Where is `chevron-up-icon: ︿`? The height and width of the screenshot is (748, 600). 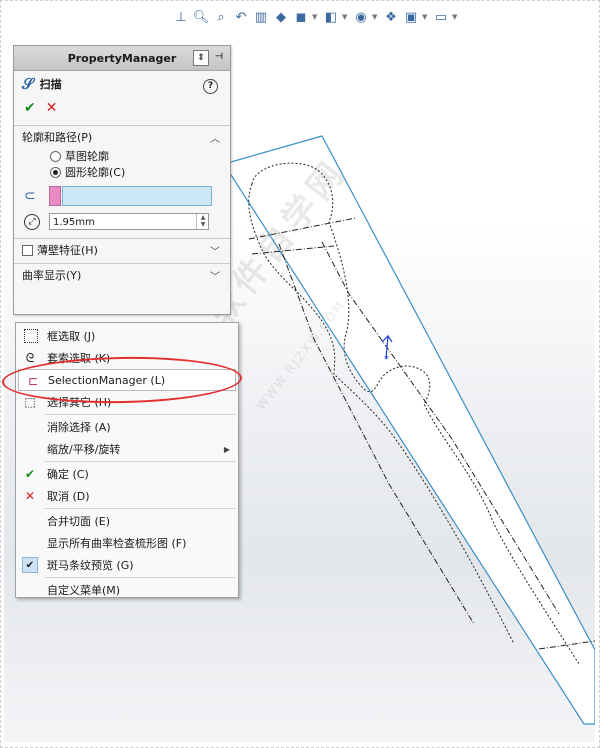
chevron-up-icon: ︿ is located at coordinates (215, 137).